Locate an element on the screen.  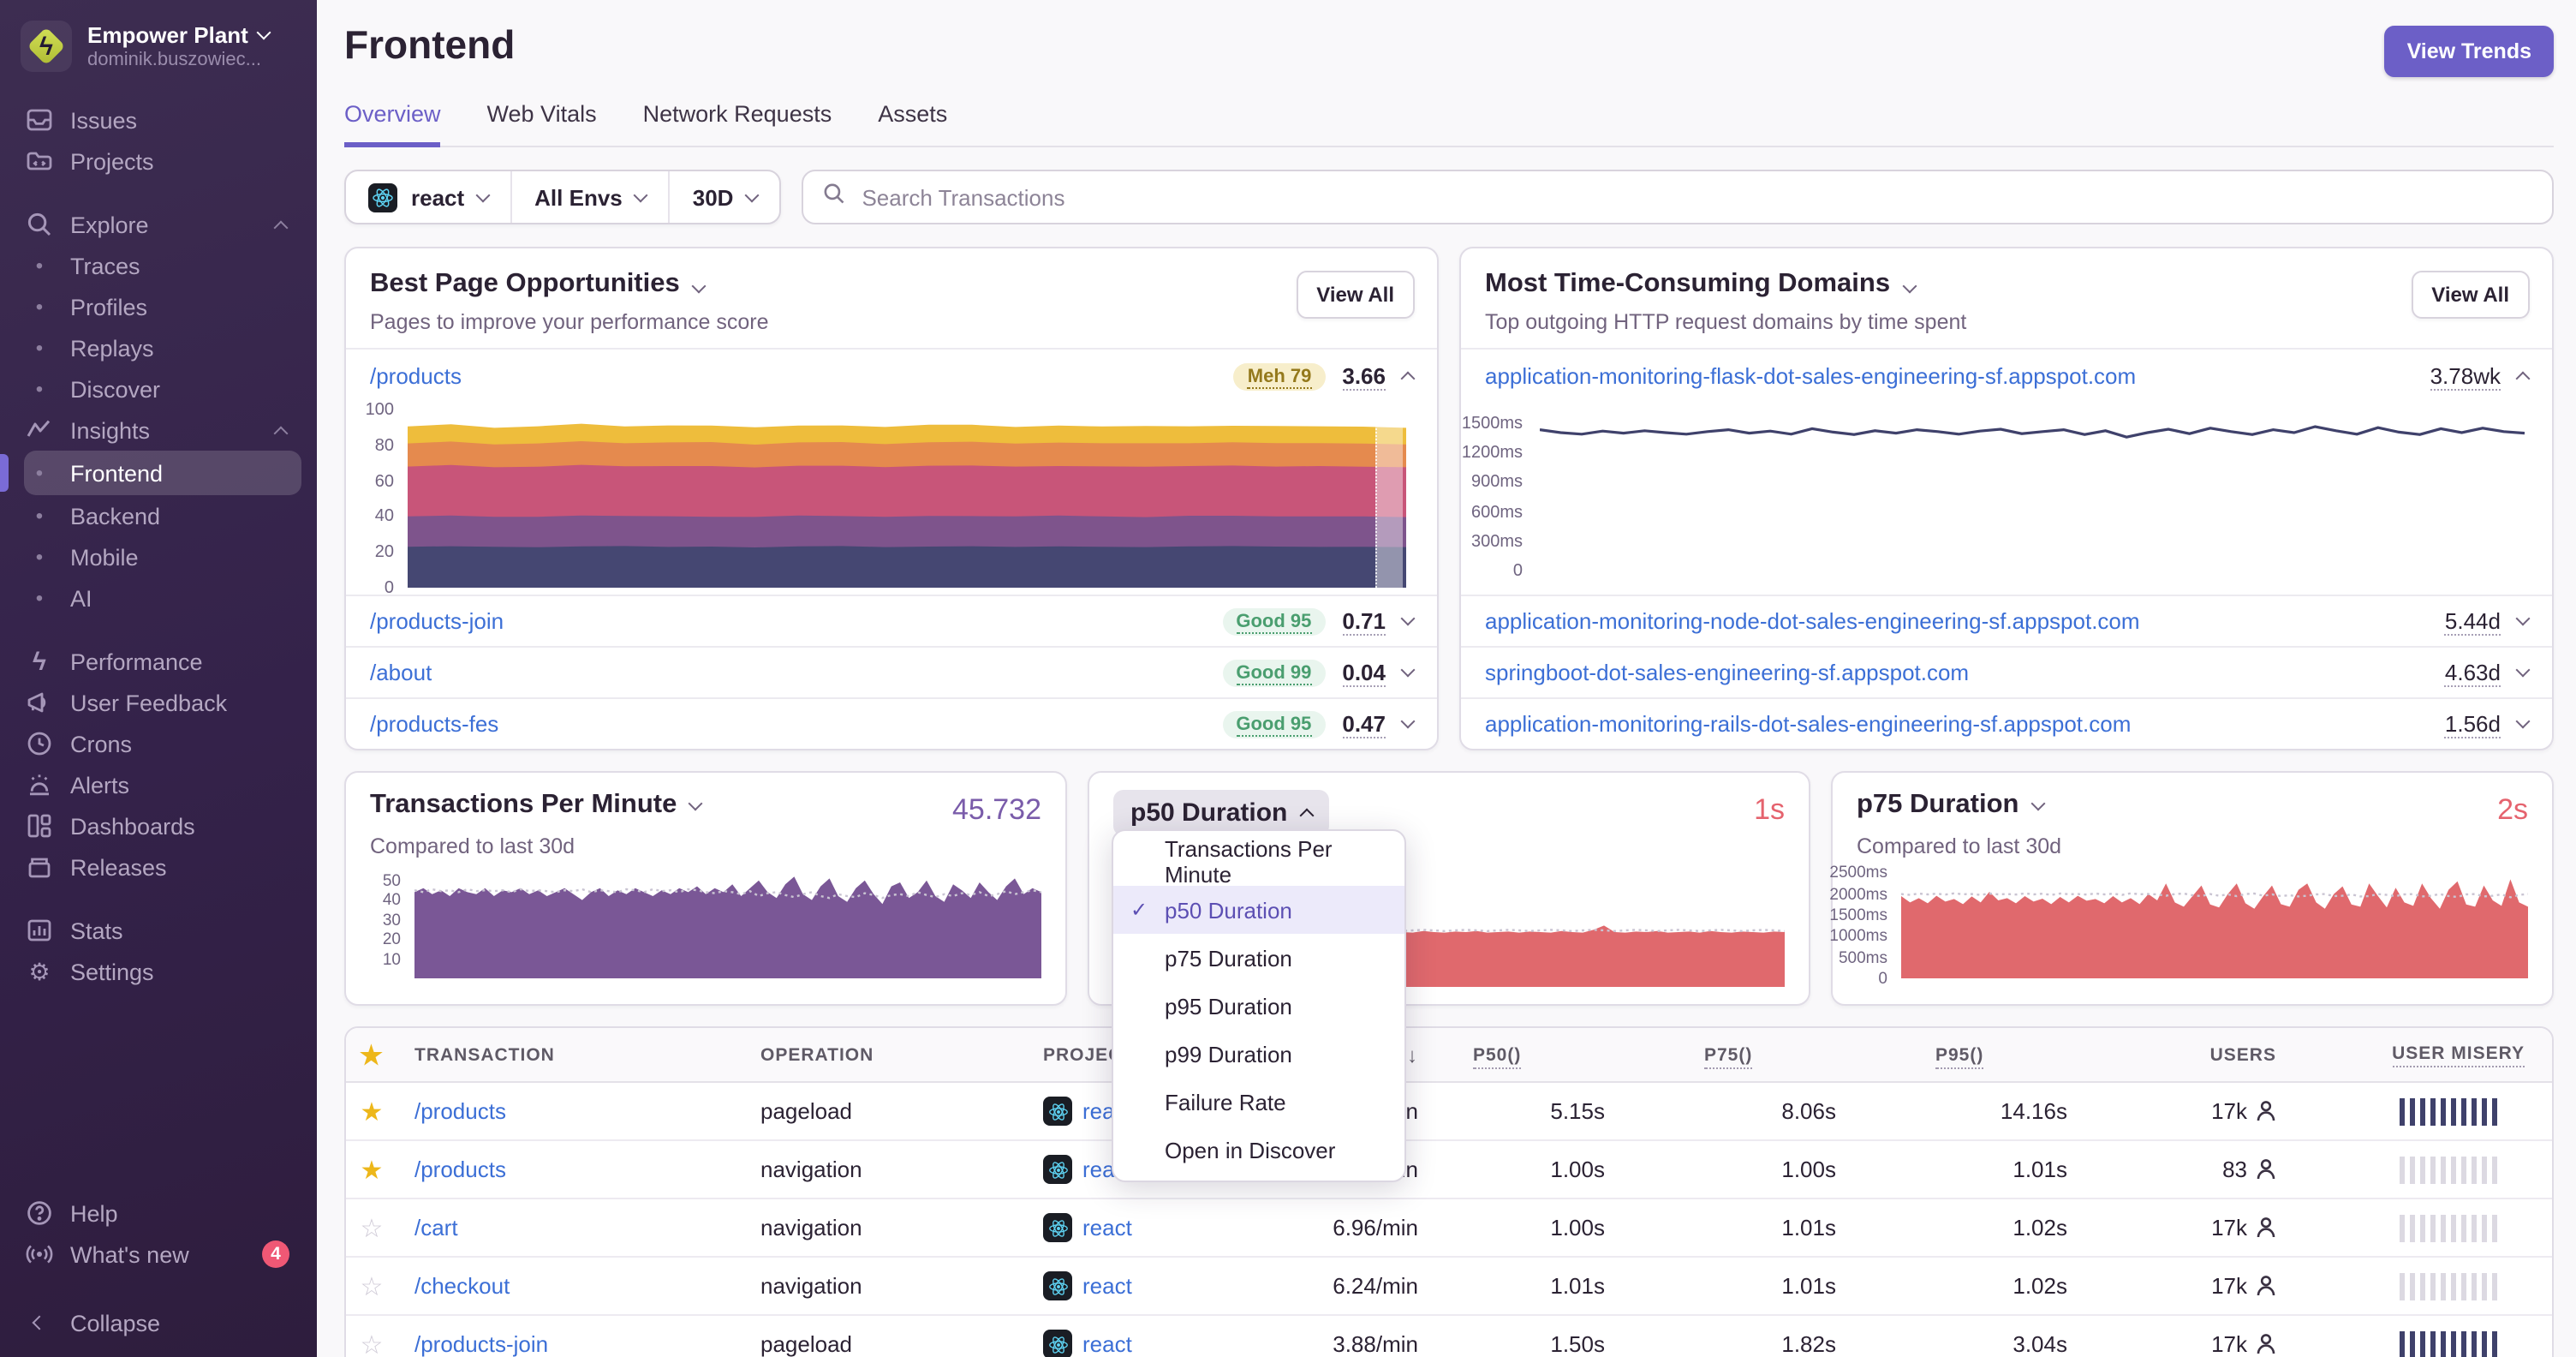
menu-item-p99-duration: p99 Duration is located at coordinates (1258, 1054).